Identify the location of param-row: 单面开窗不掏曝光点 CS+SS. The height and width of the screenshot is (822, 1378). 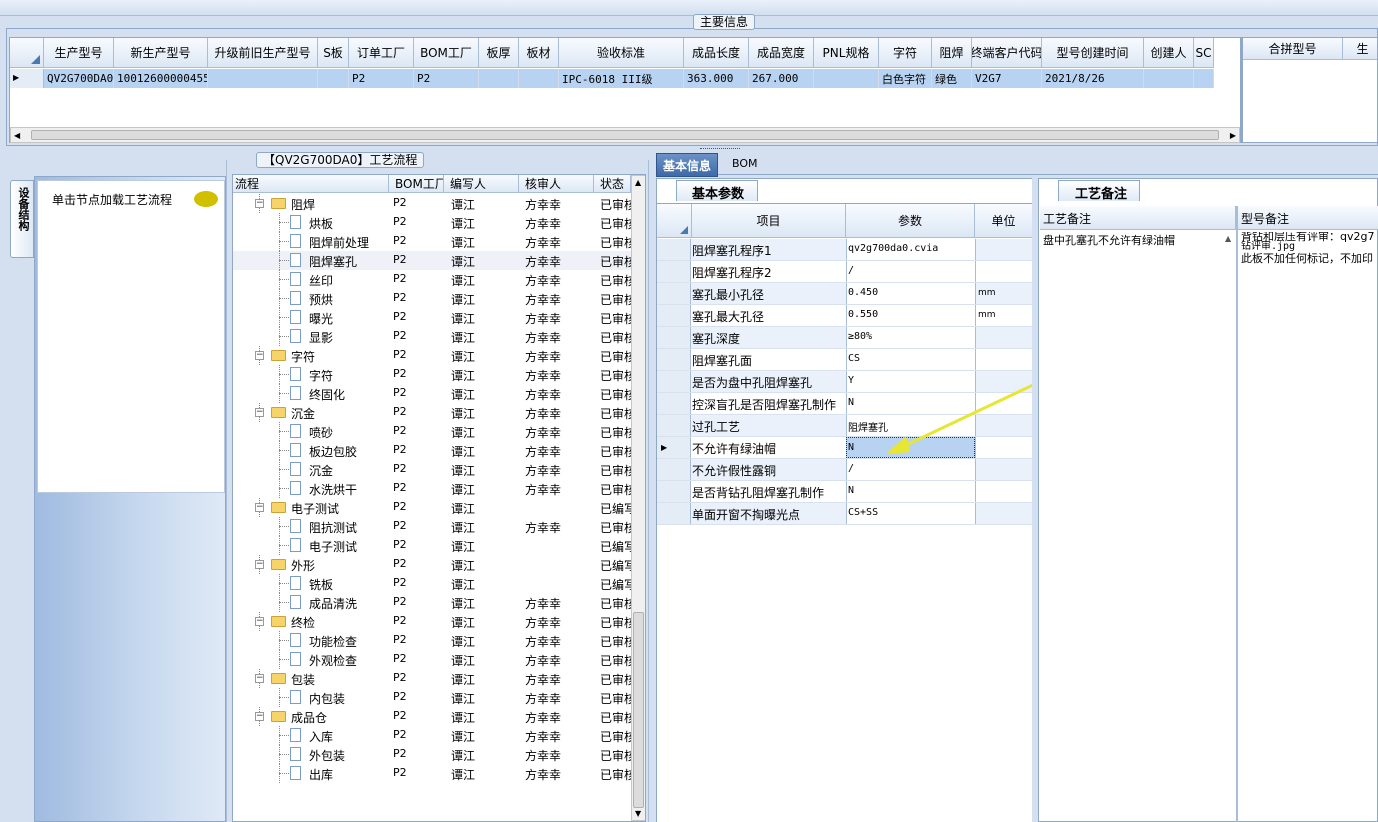
(845, 514).